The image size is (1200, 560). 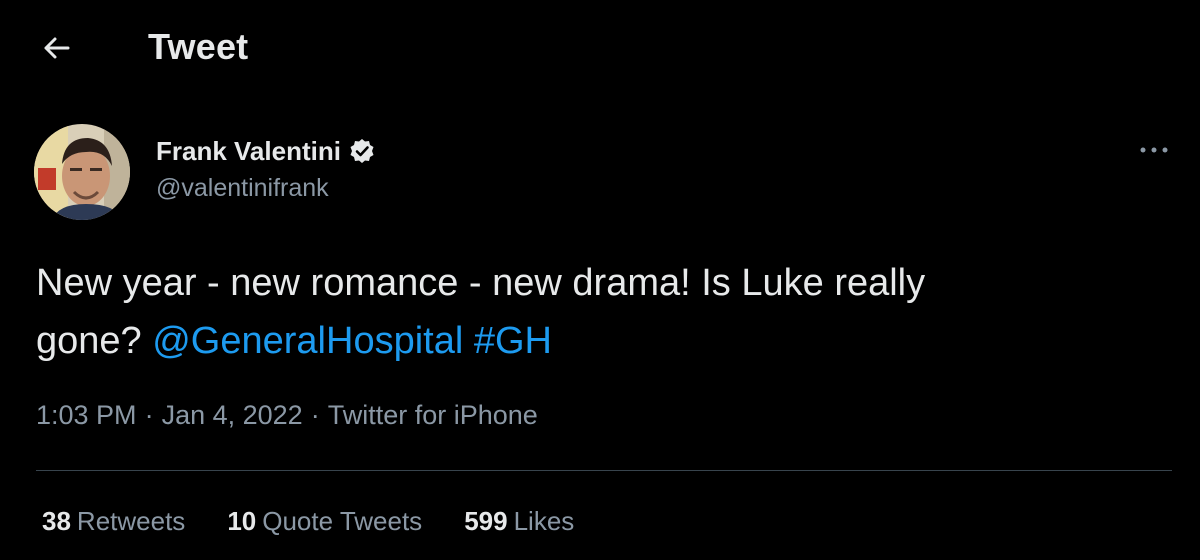 I want to click on retweets-stat: 38 Retweets, so click(x=113, y=521).